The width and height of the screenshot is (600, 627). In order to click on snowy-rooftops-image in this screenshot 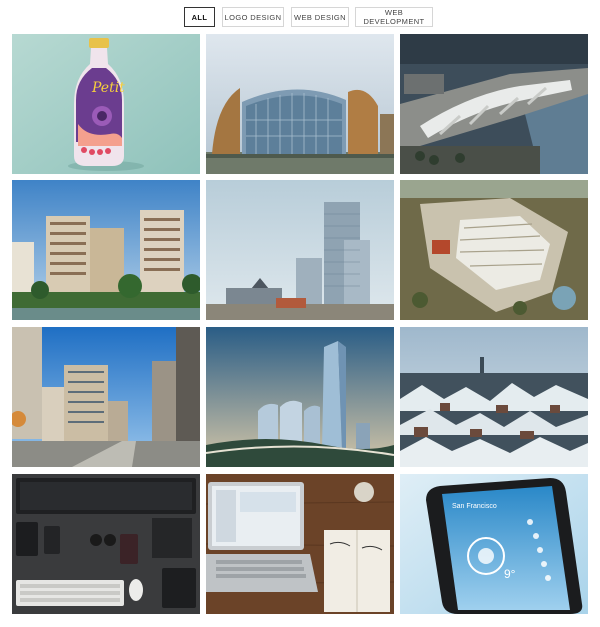, I will do `click(494, 397)`.